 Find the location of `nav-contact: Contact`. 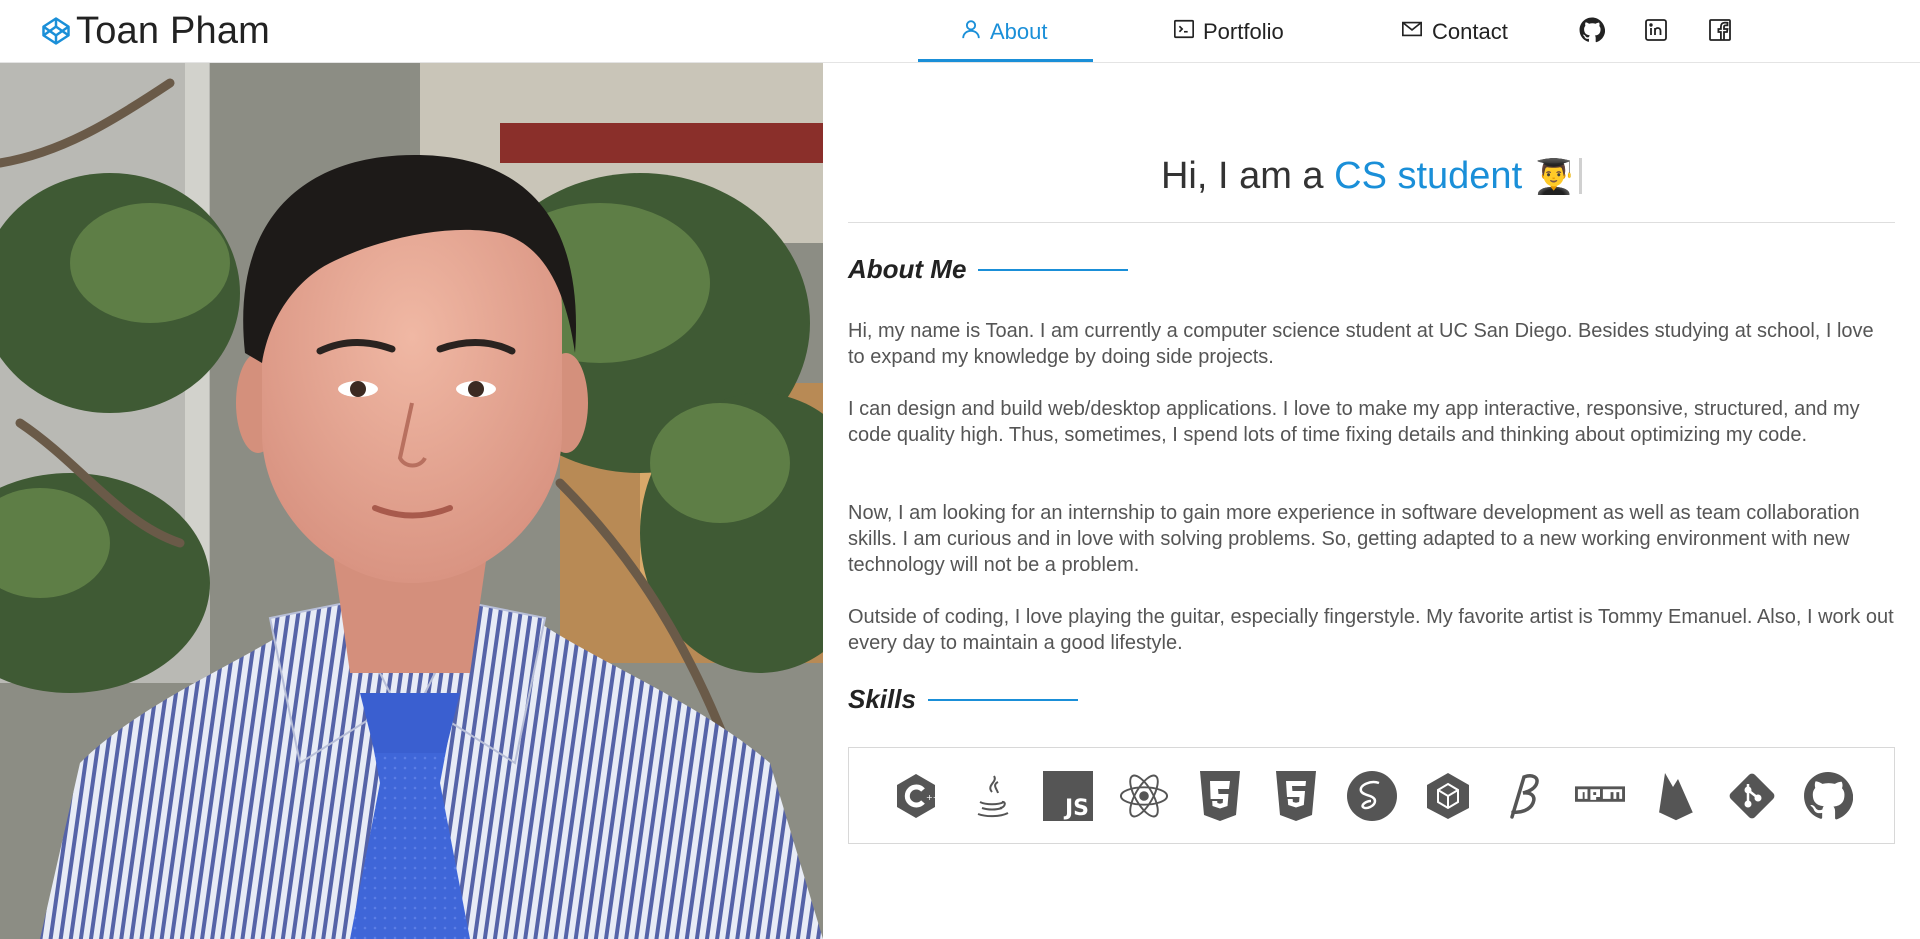

nav-contact: Contact is located at coordinates (1454, 31).